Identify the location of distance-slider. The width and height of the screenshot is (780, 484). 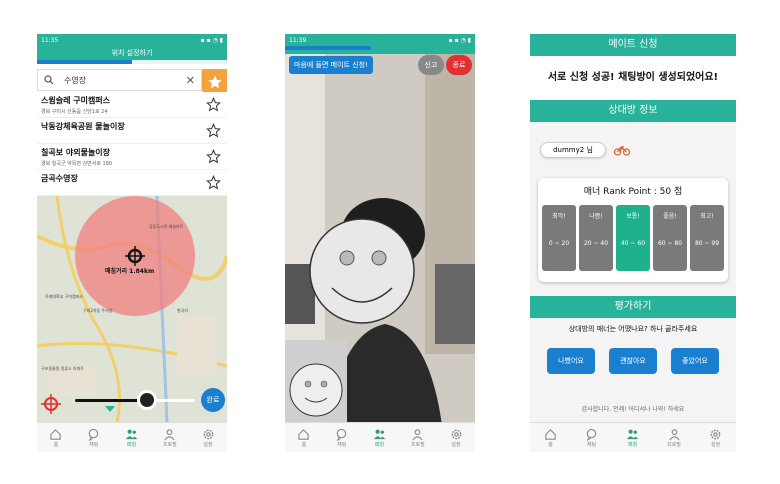
(132, 402).